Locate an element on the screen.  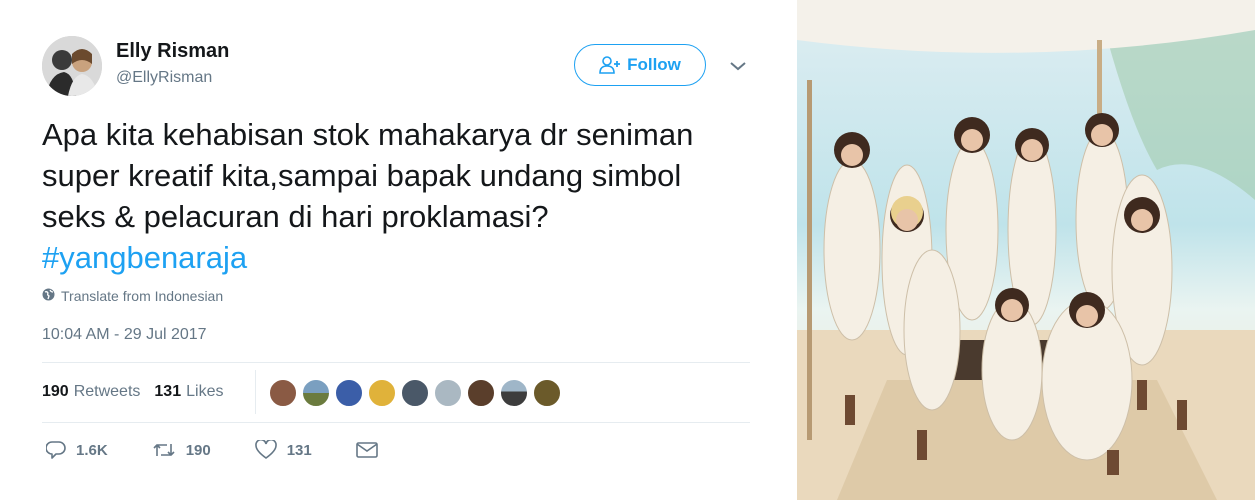
heart-icon is located at coordinates (265, 450).